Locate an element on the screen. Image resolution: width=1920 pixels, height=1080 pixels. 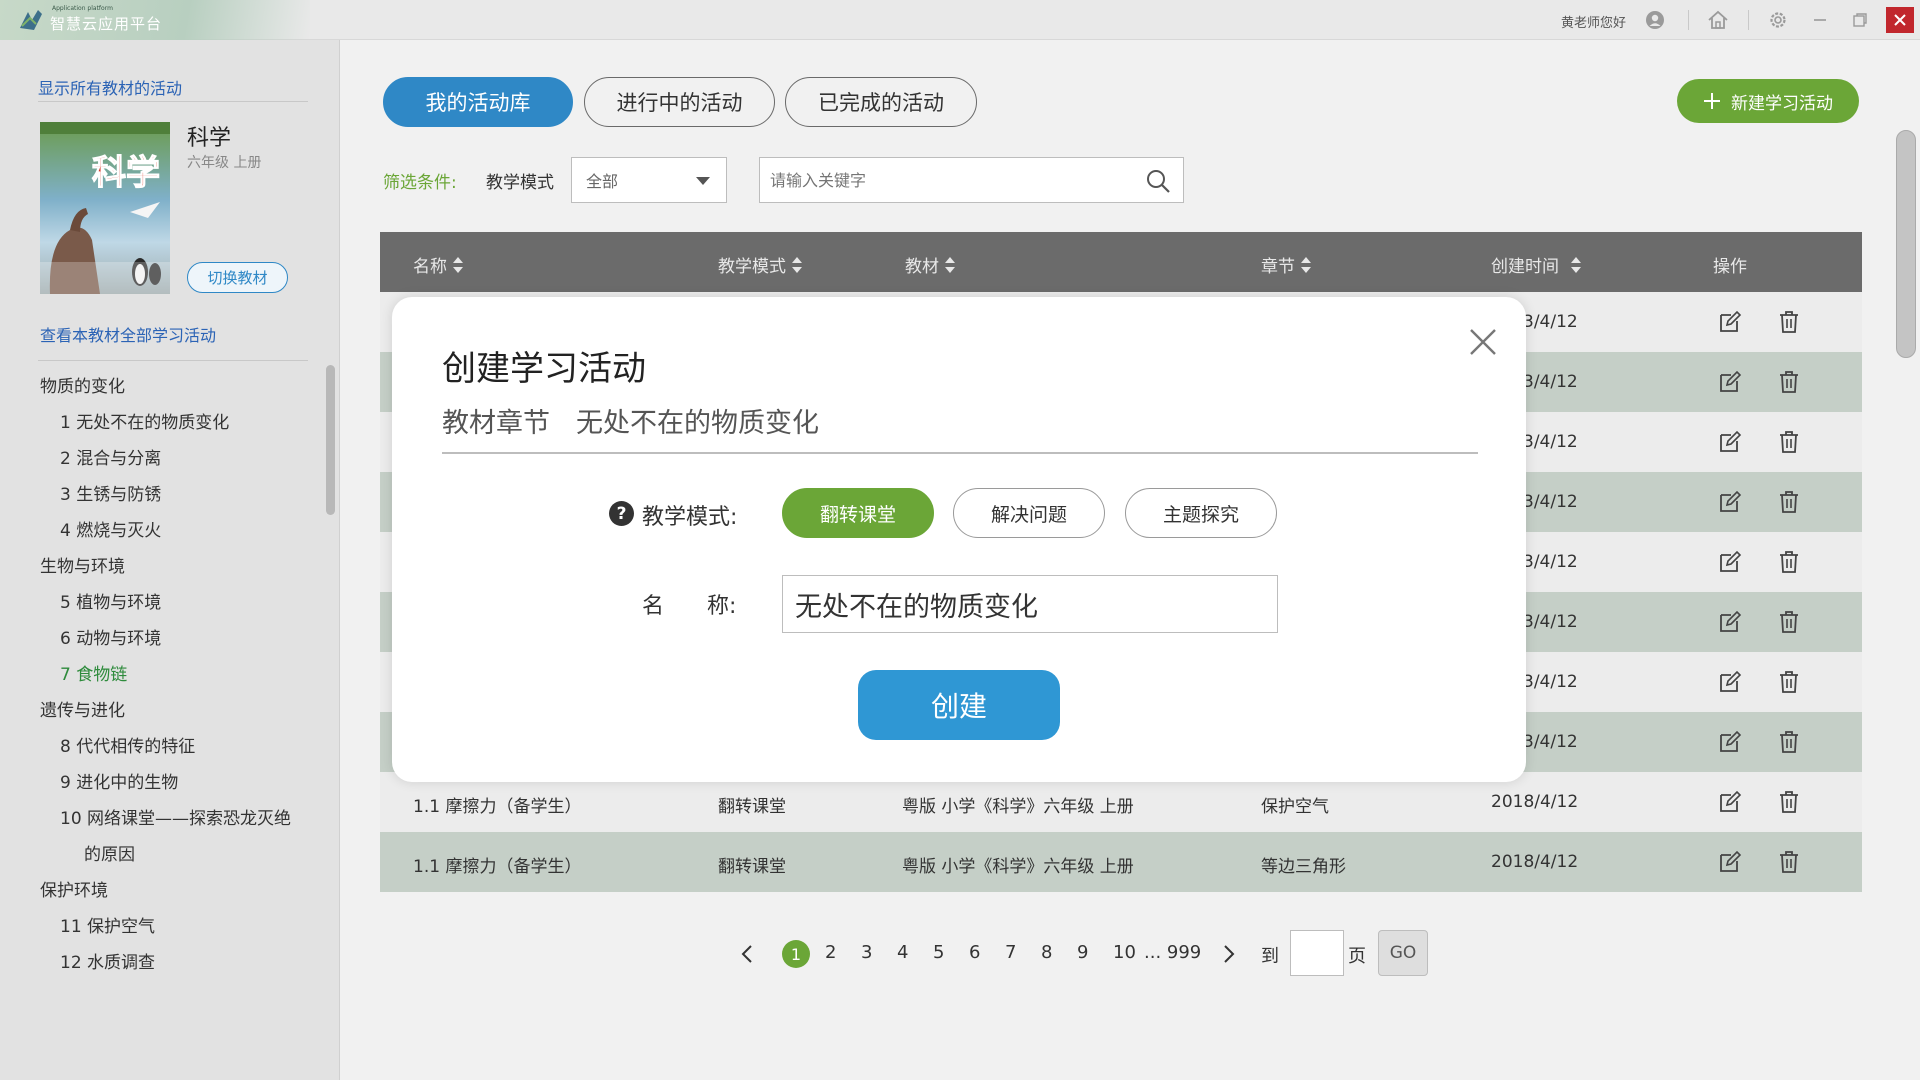
gear-icon is located at coordinates (1778, 20).